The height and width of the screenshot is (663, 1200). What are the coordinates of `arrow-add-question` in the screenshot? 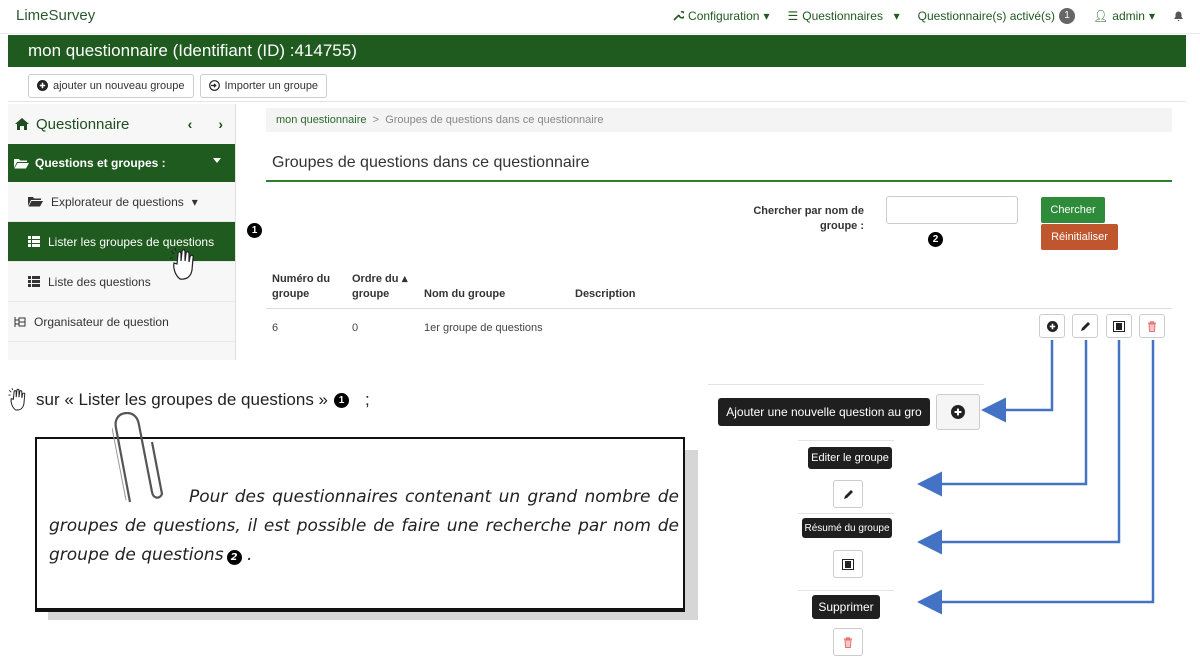 It's located at (1017, 381).